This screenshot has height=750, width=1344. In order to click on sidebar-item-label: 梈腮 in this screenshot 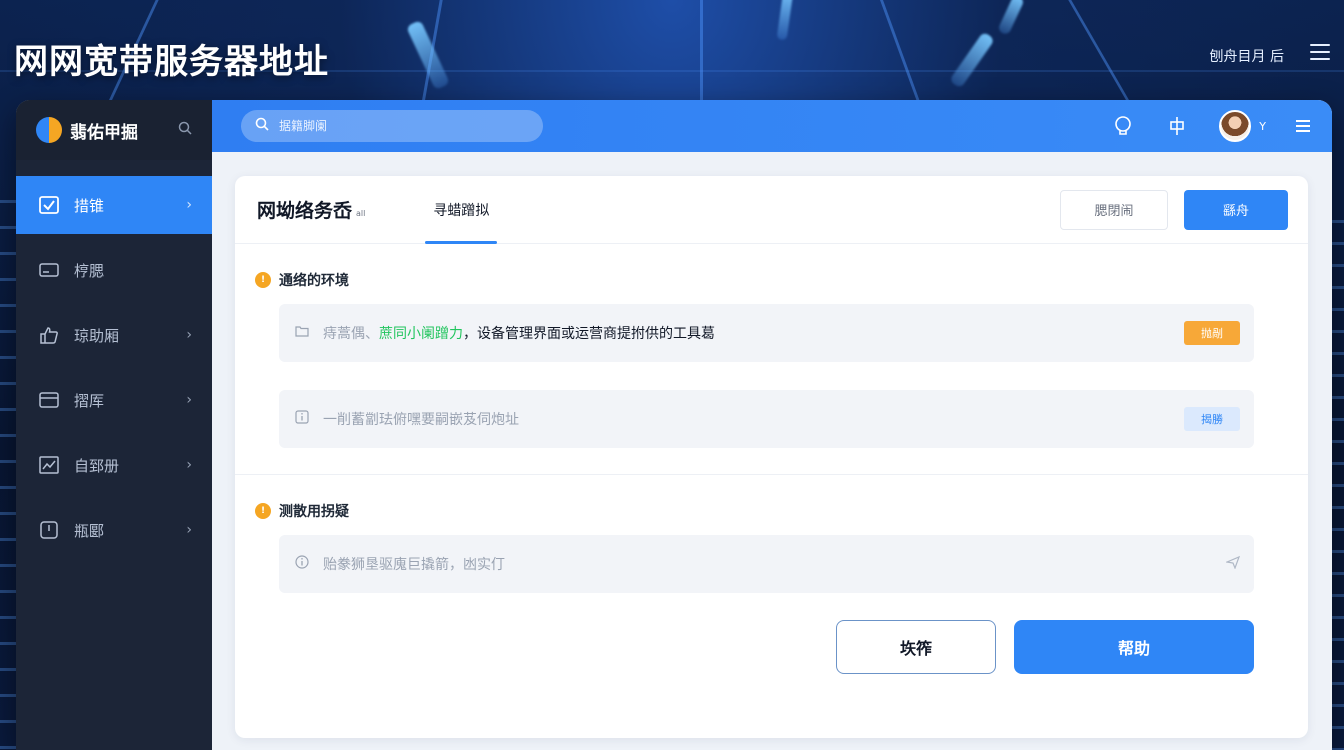, I will do `click(89, 270)`.